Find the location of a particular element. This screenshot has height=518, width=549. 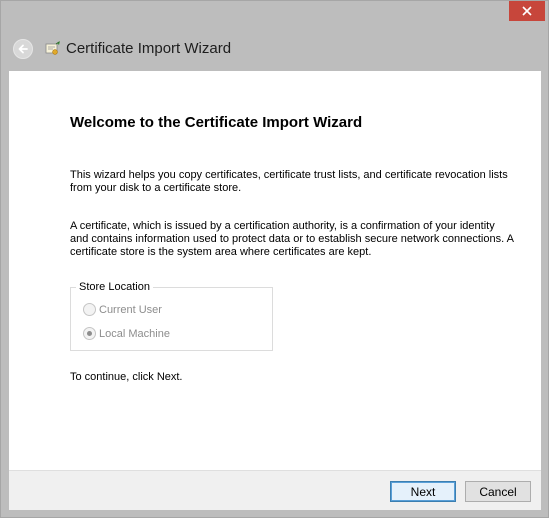

close-button is located at coordinates (527, 11).